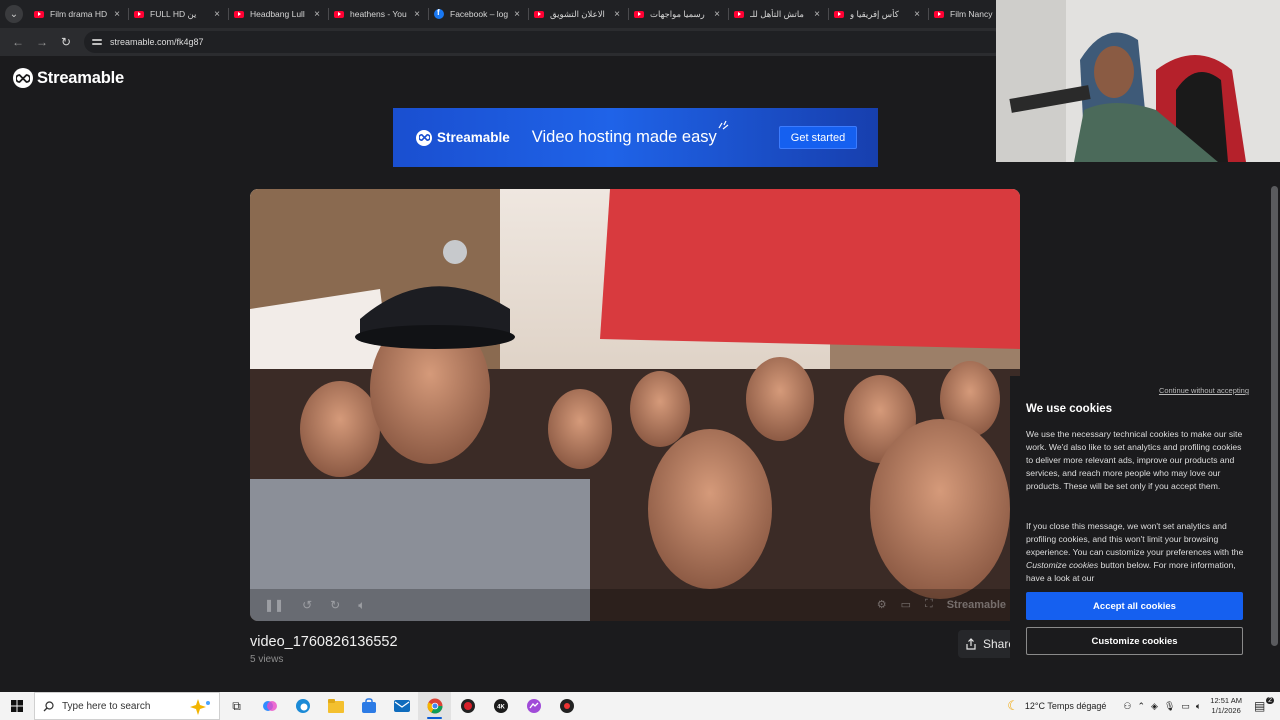 Image resolution: width=1280 pixels, height=720 pixels. Describe the element at coordinates (1127, 706) in the screenshot. I see `people-icon: ⚇` at that location.